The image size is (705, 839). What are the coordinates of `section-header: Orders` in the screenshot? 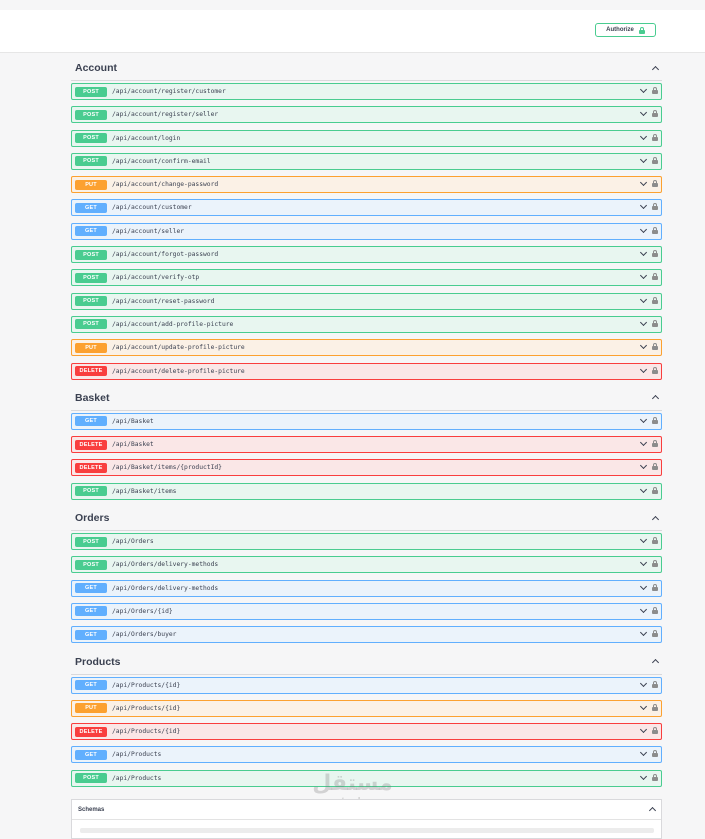 It's located at (366, 519).